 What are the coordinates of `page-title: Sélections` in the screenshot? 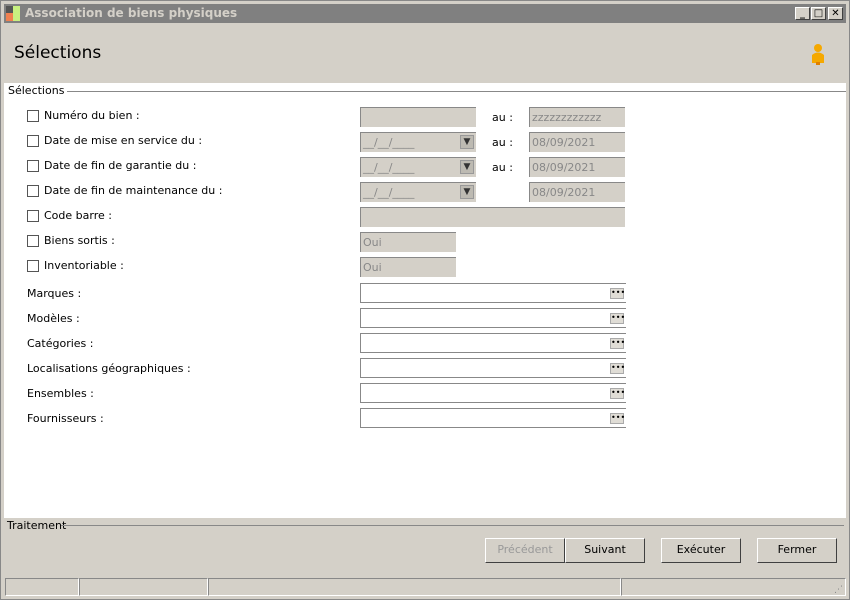 It's located at (58, 53).